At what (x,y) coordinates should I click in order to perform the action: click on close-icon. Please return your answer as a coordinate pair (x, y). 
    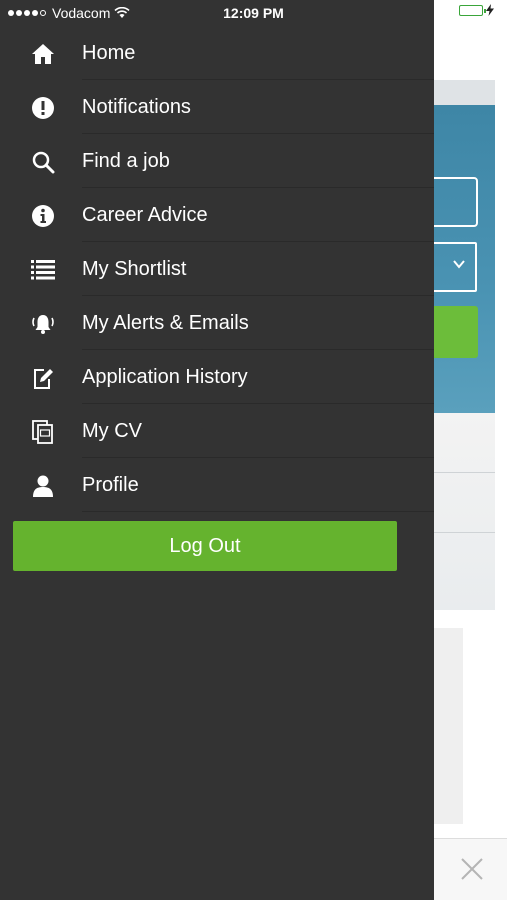
    Looking at the image, I should click on (472, 869).